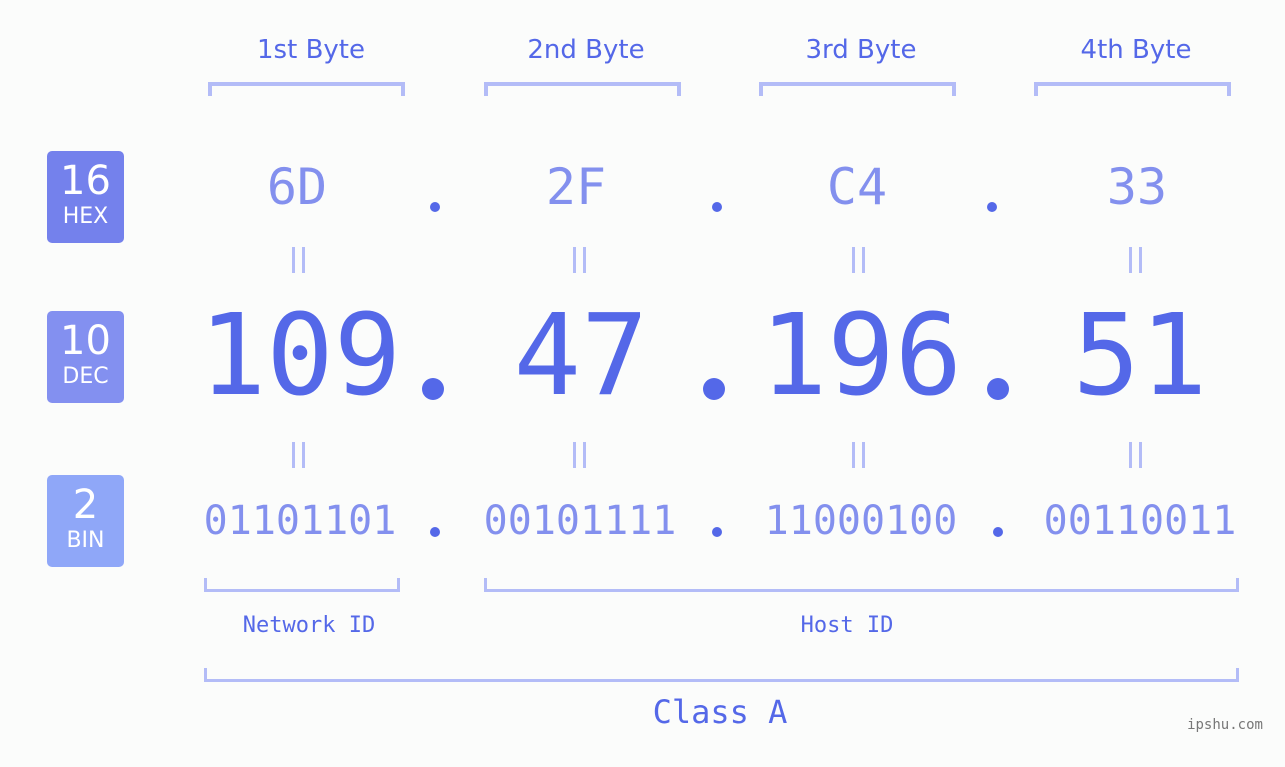 The image size is (1285, 767). What do you see at coordinates (861, 585) in the screenshot?
I see `host-id-bracket` at bounding box center [861, 585].